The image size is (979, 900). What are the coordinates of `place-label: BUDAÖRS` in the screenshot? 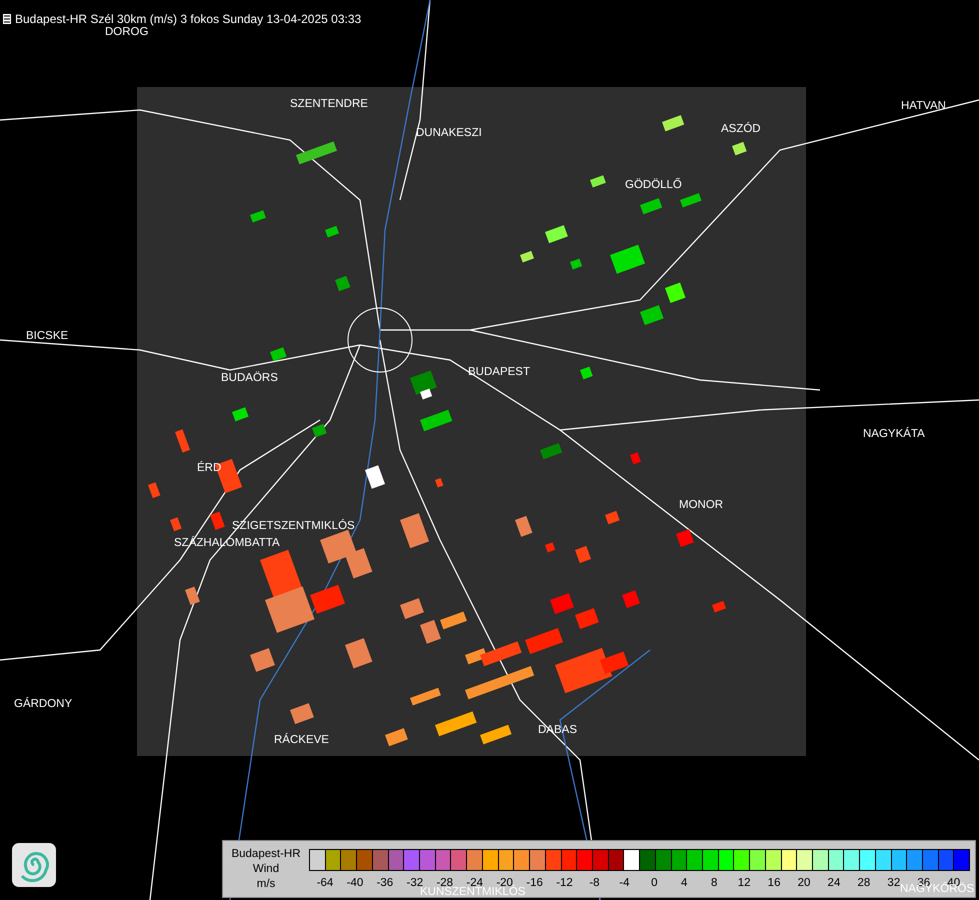 It's located at (249, 378).